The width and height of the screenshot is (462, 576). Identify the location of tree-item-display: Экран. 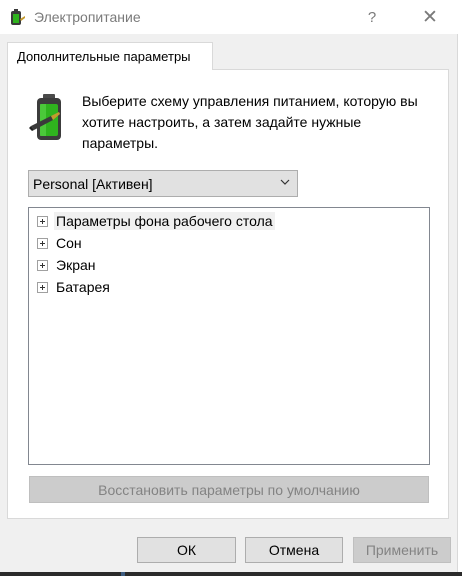
(67, 265).